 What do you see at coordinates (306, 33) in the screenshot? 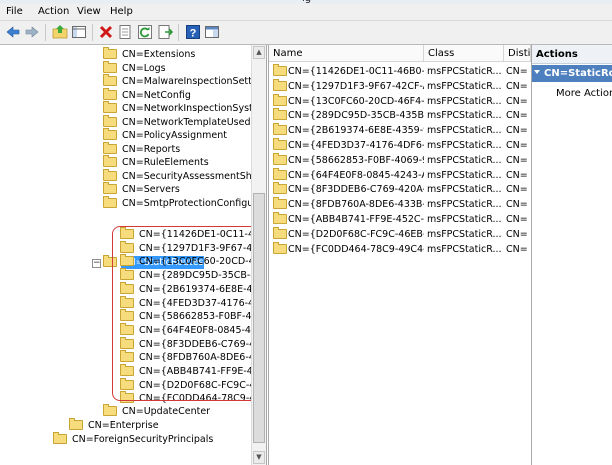
I see `toolbar: ?` at bounding box center [306, 33].